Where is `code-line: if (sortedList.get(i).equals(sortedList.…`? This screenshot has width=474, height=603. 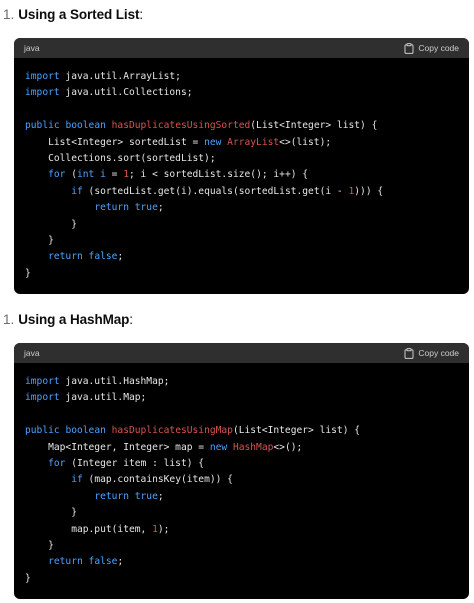 code-line: if (sortedList.get(i).equals(sortedList.… is located at coordinates (247, 192).